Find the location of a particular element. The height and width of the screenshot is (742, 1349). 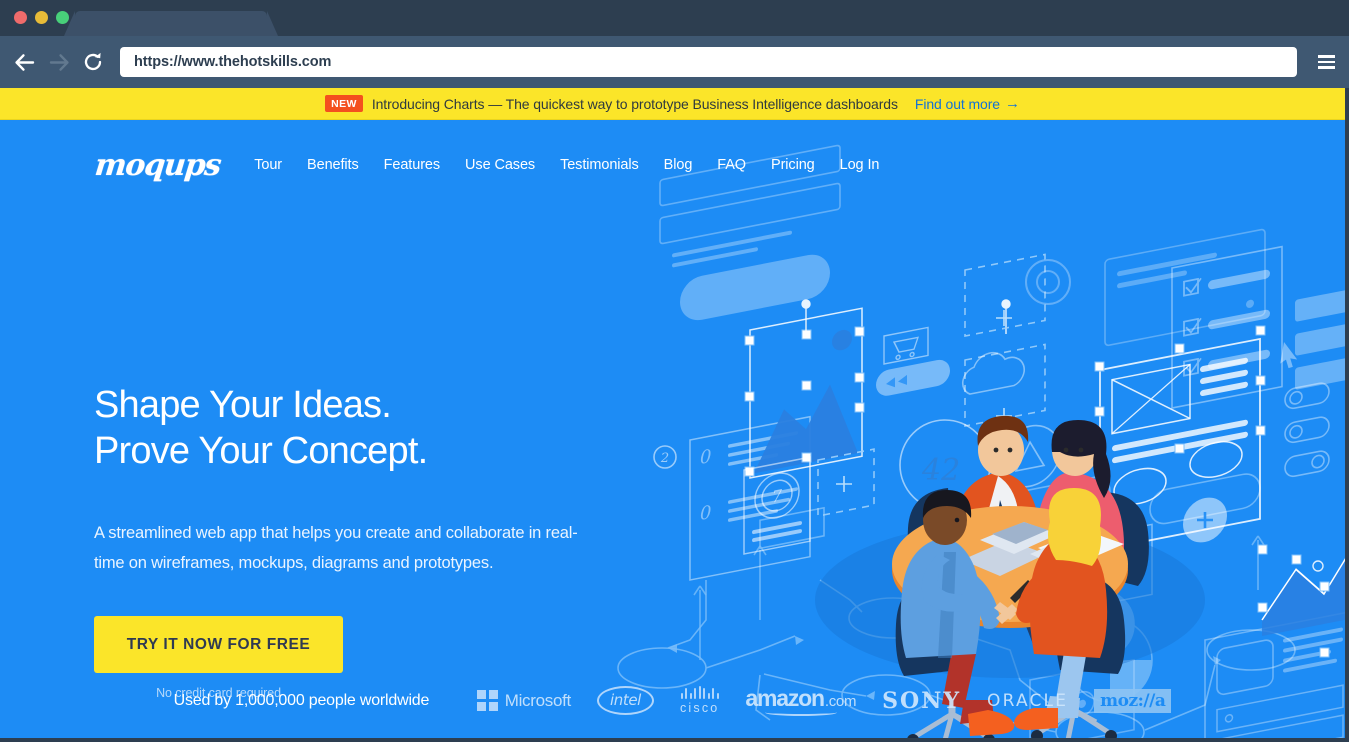

address-bar-url: https://www.thehotskills.com is located at coordinates (233, 62).